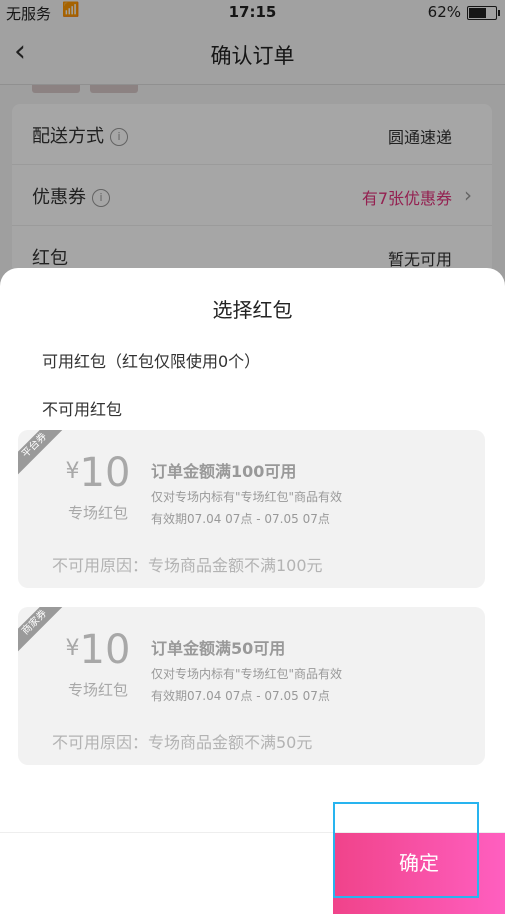  Describe the element at coordinates (218, 648) in the screenshot. I see `coupon-condition: 订单金额满50可用` at that location.